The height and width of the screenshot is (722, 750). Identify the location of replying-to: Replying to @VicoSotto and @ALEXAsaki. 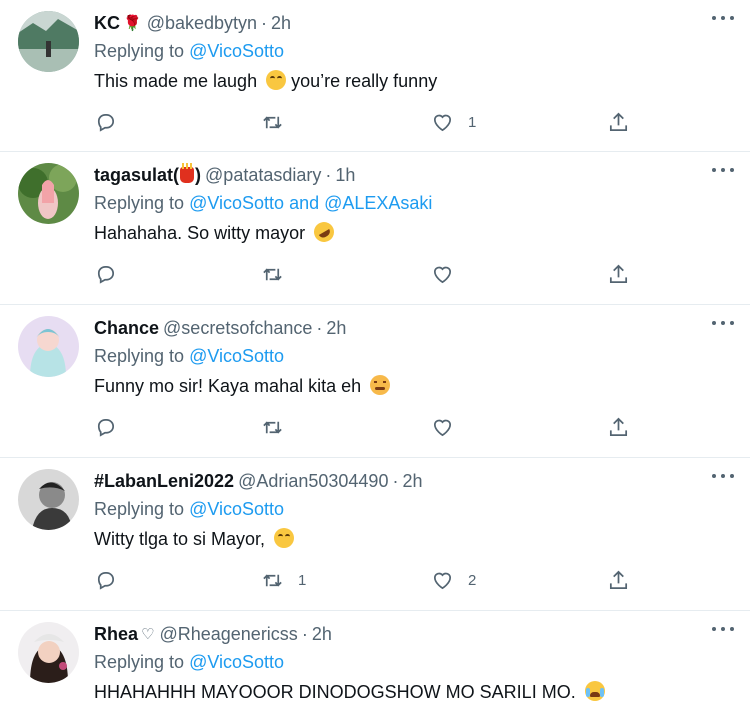
(414, 203).